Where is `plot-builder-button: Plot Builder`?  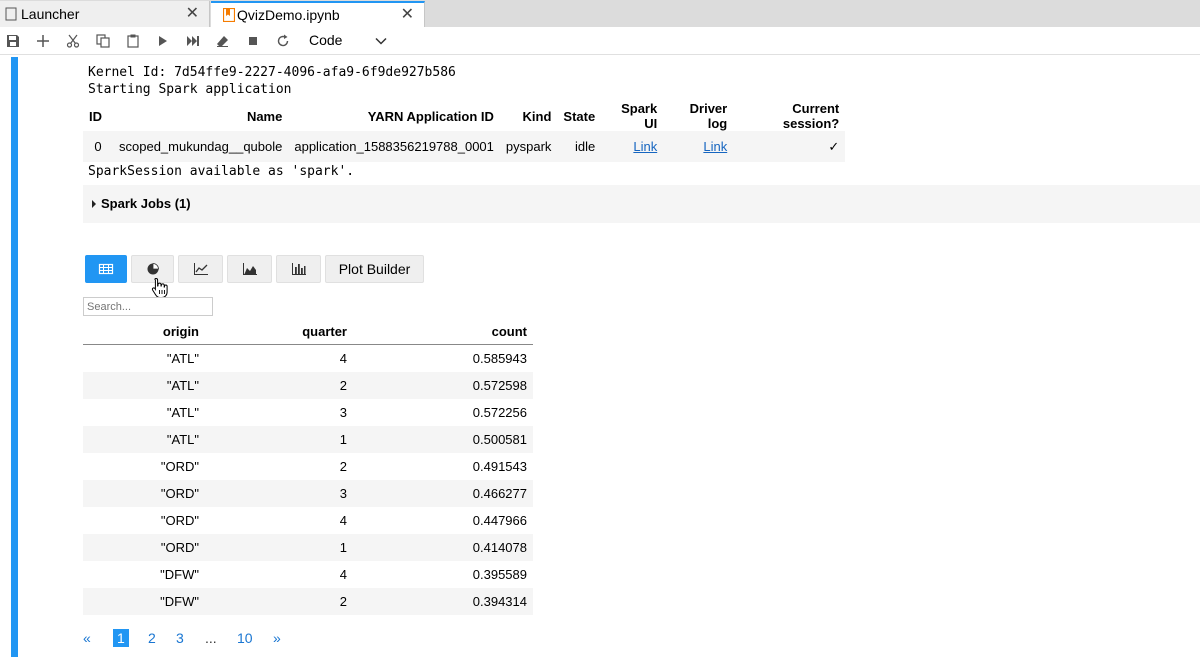
plot-builder-button: Plot Builder is located at coordinates (374, 269).